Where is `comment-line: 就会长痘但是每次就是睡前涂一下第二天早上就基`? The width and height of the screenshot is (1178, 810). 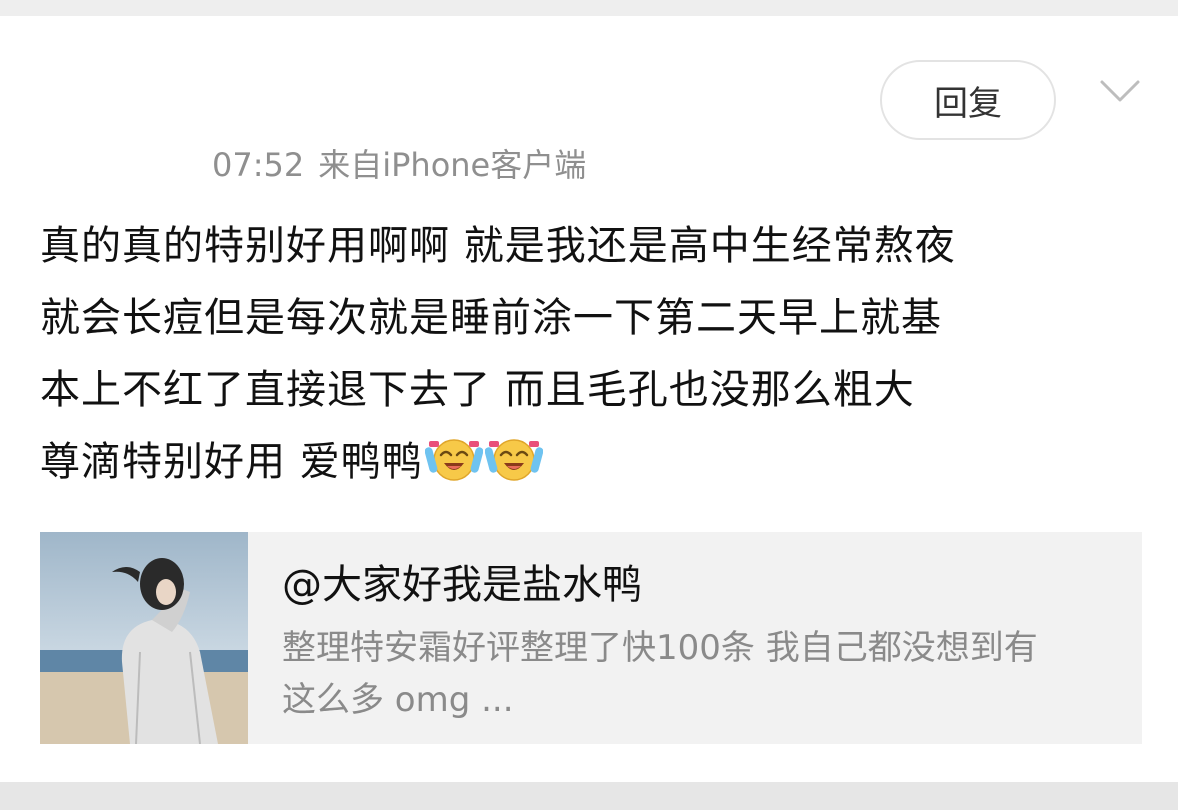
comment-line: 就会长痘但是每次就是睡前涂一下第二天早上就基 is located at coordinates (491, 318).